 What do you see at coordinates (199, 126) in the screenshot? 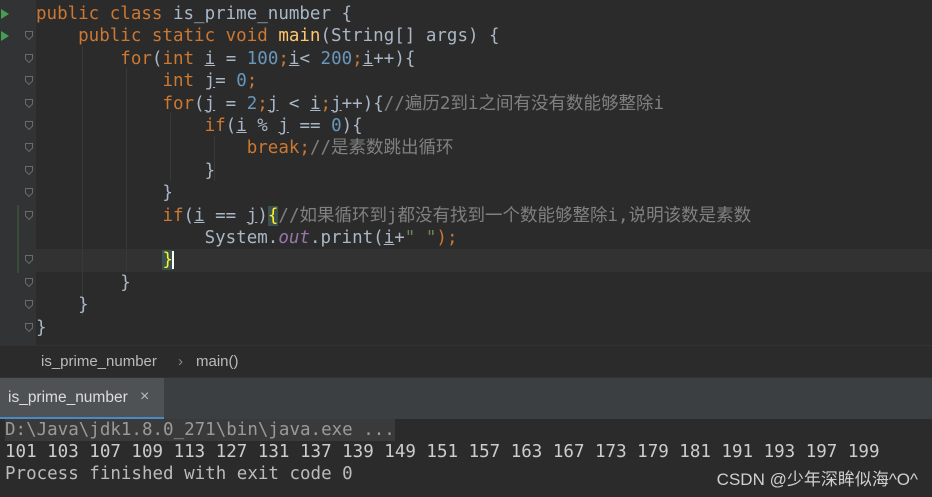
I see `code-line: if(i % j == 0){` at bounding box center [199, 126].